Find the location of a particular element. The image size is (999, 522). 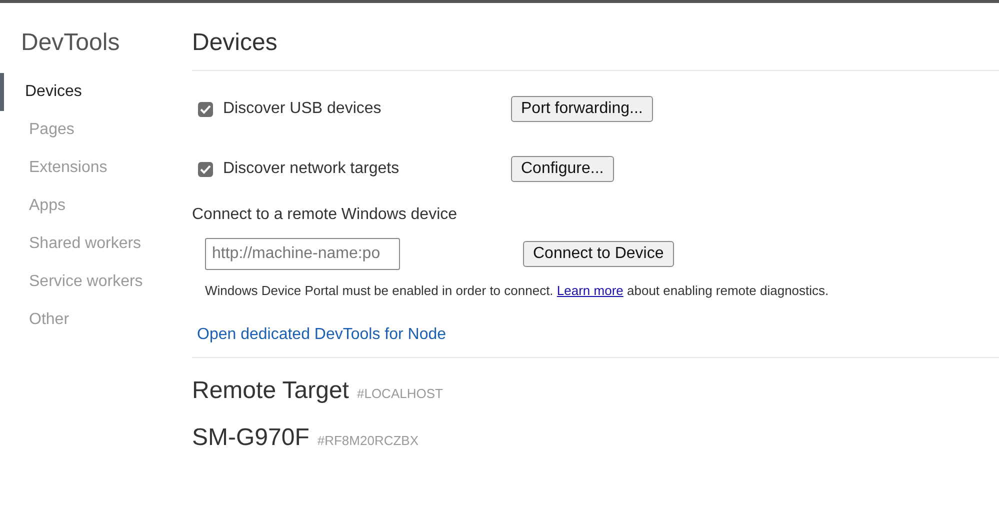

target-name: Remote Target is located at coordinates (270, 391).